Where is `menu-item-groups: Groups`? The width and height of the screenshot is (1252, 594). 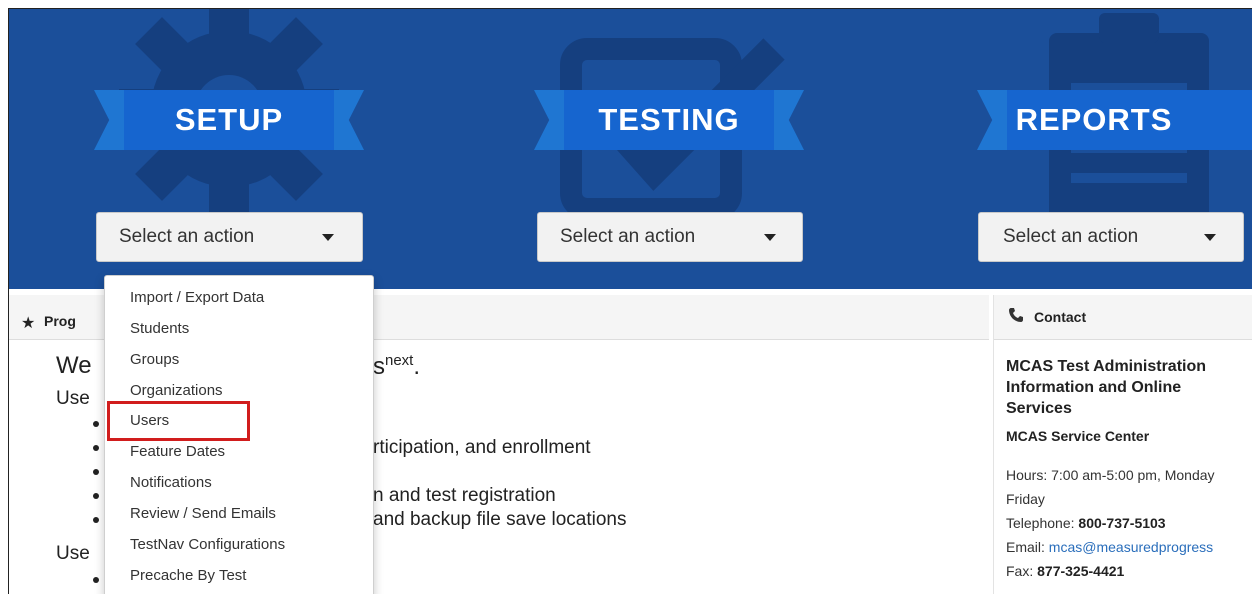
menu-item-groups: Groups is located at coordinates (154, 359).